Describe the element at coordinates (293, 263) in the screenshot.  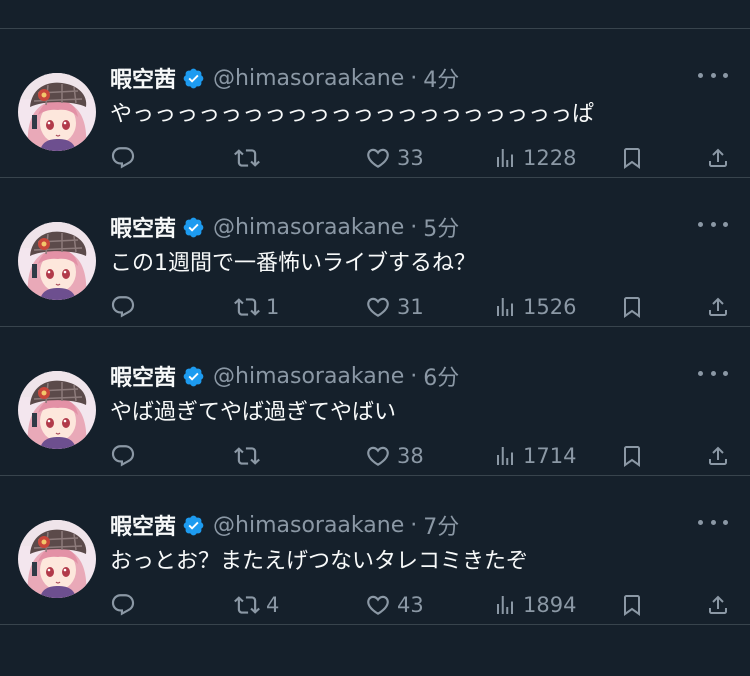
I see `tweet-text: この1週間で一番怖いライブするね？` at that location.